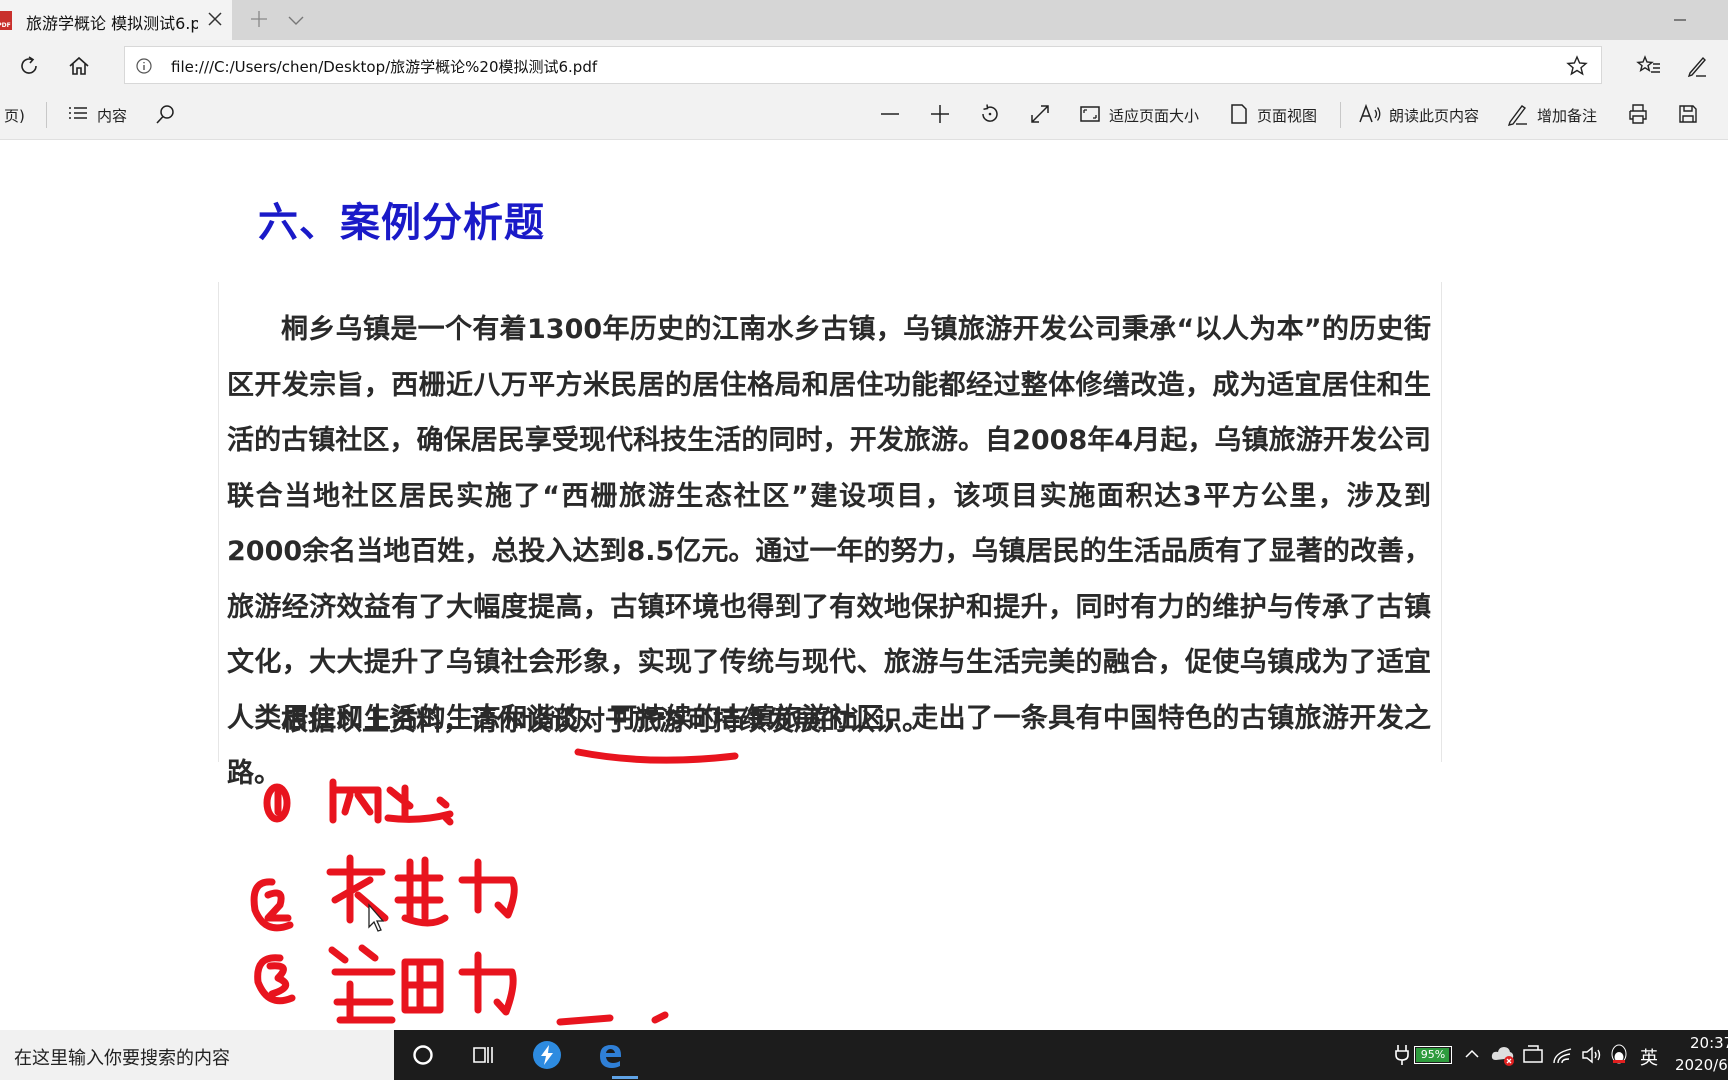 The height and width of the screenshot is (1080, 1728). I want to click on wifi-icon, so click(1563, 1055).